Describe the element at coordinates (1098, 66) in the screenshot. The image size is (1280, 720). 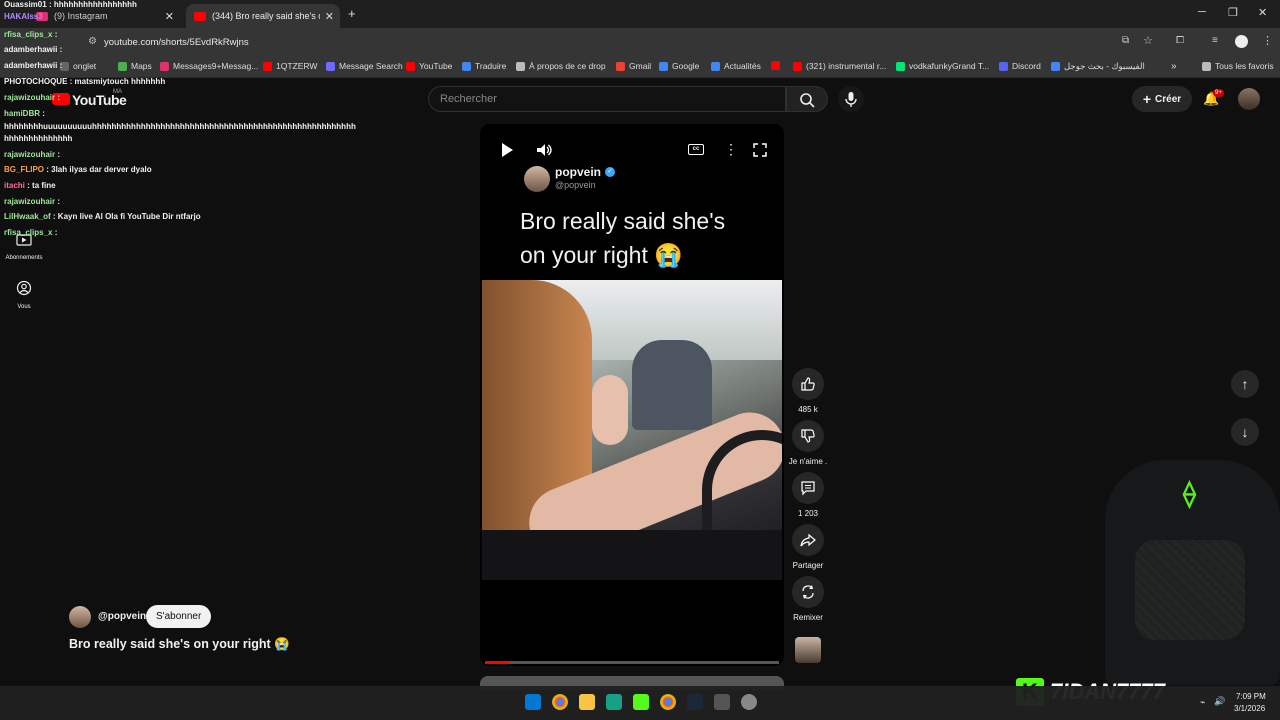
I see `bookmark-item: الفيسبوك - بحث جوجل` at that location.